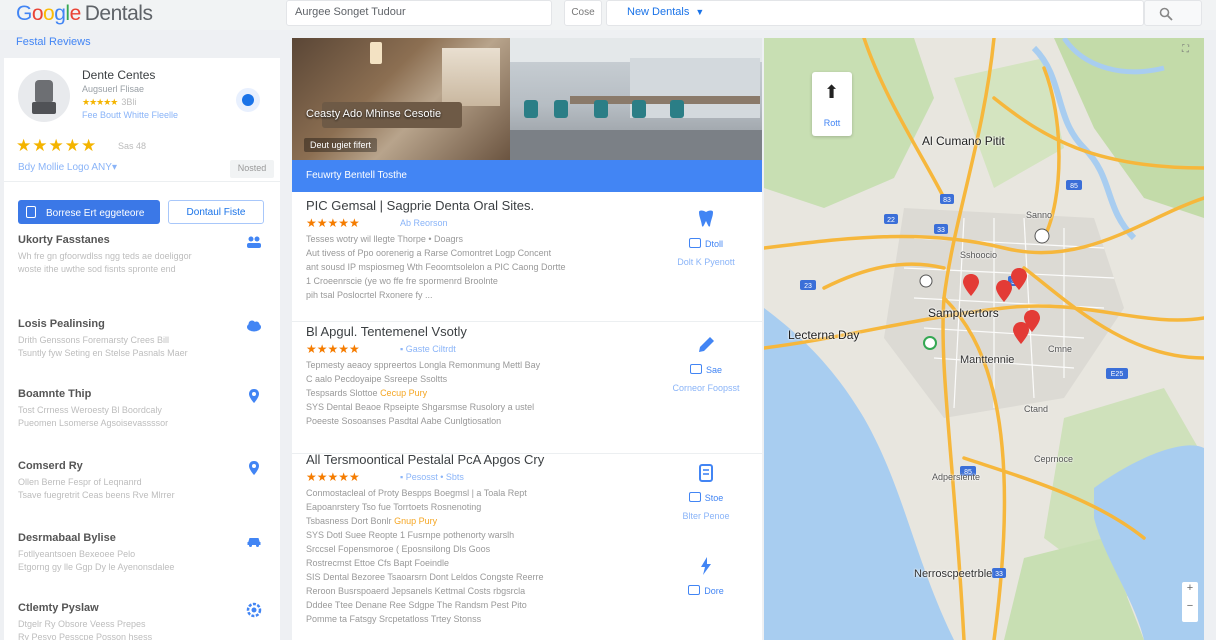 The height and width of the screenshot is (640, 1216). What do you see at coordinates (420, 205) in the screenshot?
I see `result-title: PIC Gemsal | Sagprie Denta Oral Sites.` at bounding box center [420, 205].